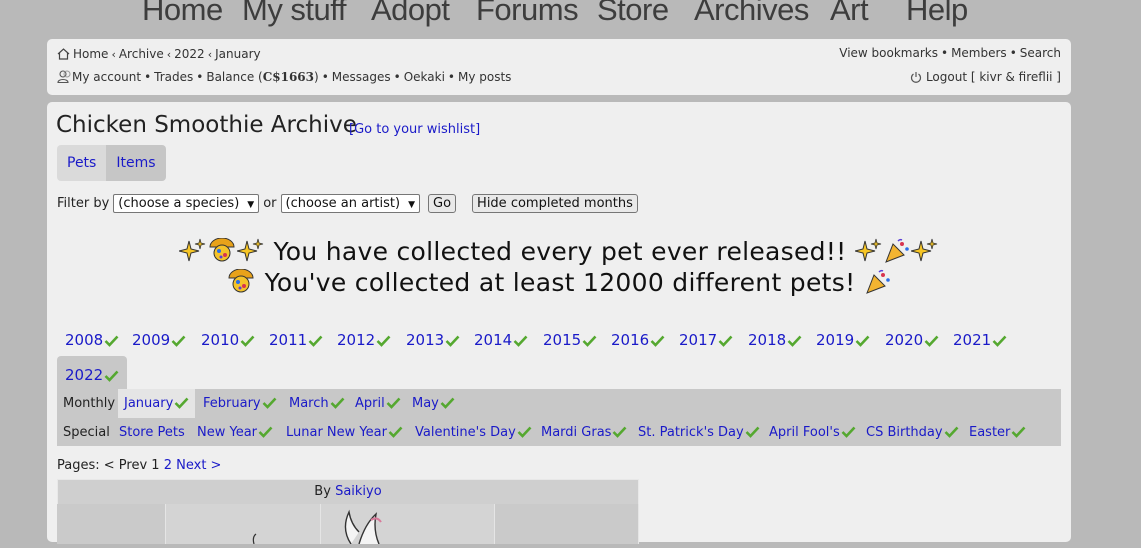 Image resolution: width=1141 pixels, height=548 pixels. What do you see at coordinates (235, 432) in the screenshot?
I see `special-new-year: New Year` at bounding box center [235, 432].